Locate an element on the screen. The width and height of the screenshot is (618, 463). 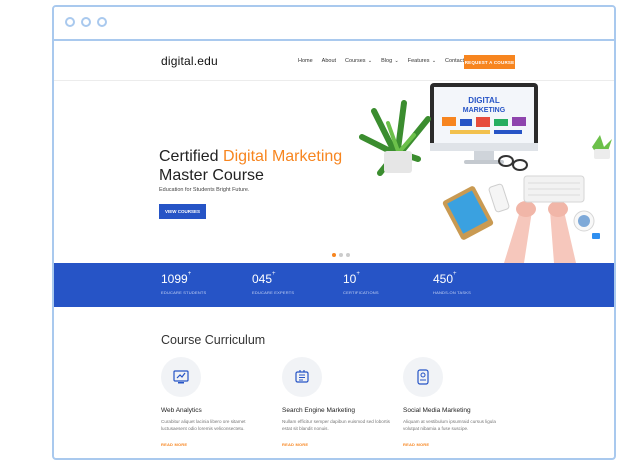
course-name: Social Media Marketing is located at coordinates (458, 410).